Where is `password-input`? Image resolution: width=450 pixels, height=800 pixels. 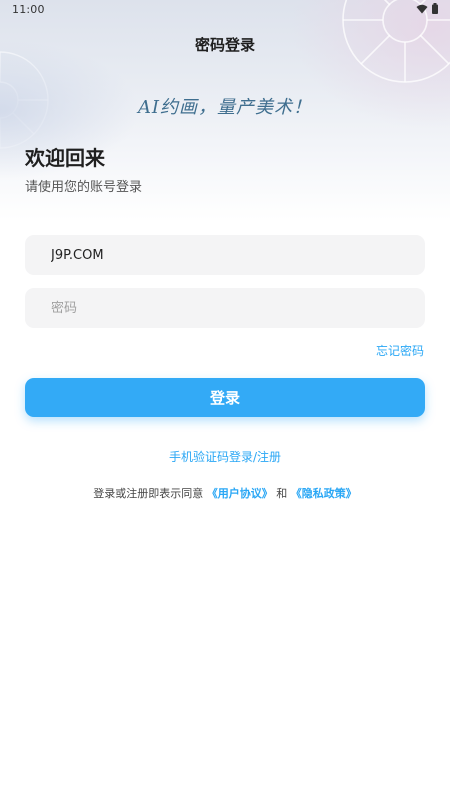 password-input is located at coordinates (225, 308).